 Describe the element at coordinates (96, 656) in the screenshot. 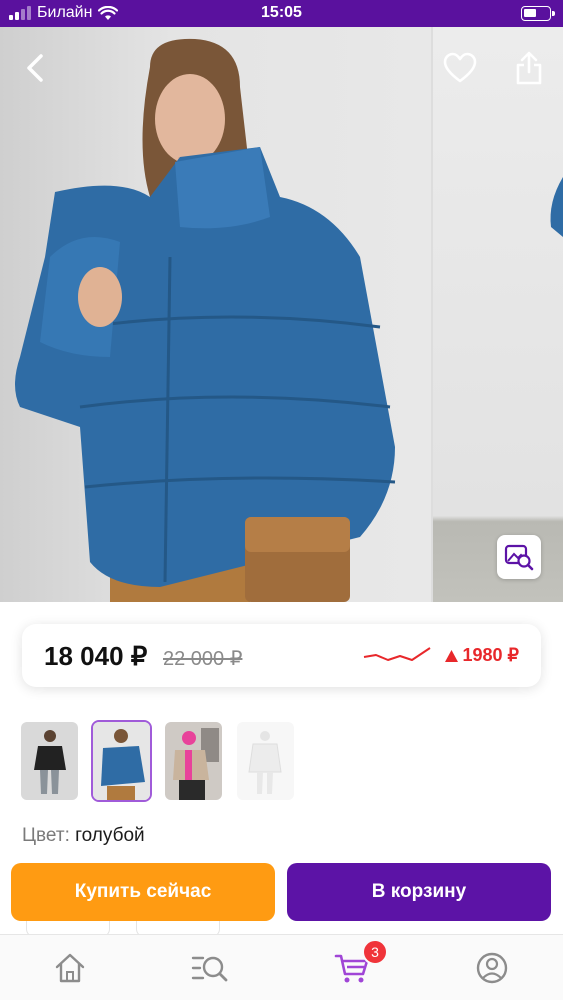

I see `current-price: 18 040 ₽` at that location.